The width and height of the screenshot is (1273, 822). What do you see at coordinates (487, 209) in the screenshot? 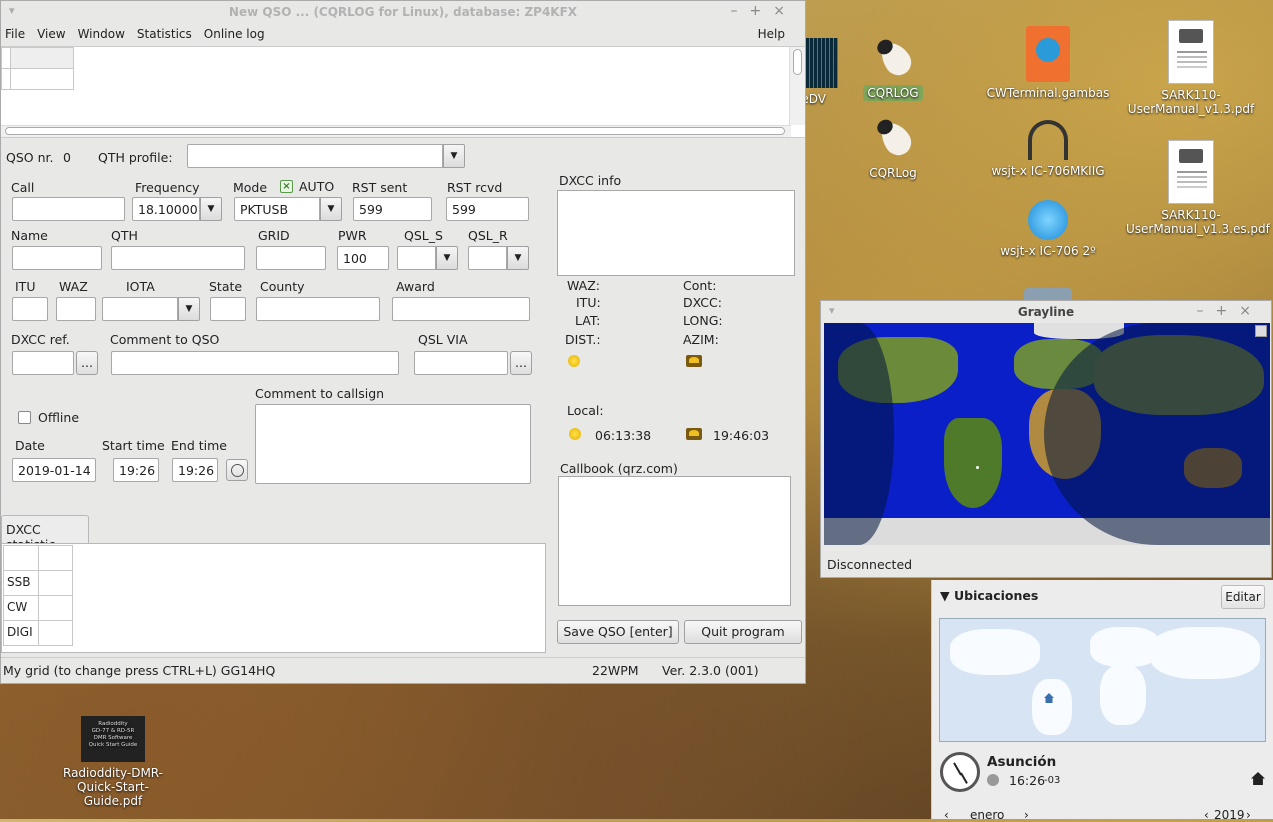
I see `rst-rcvd-input: 599` at bounding box center [487, 209].